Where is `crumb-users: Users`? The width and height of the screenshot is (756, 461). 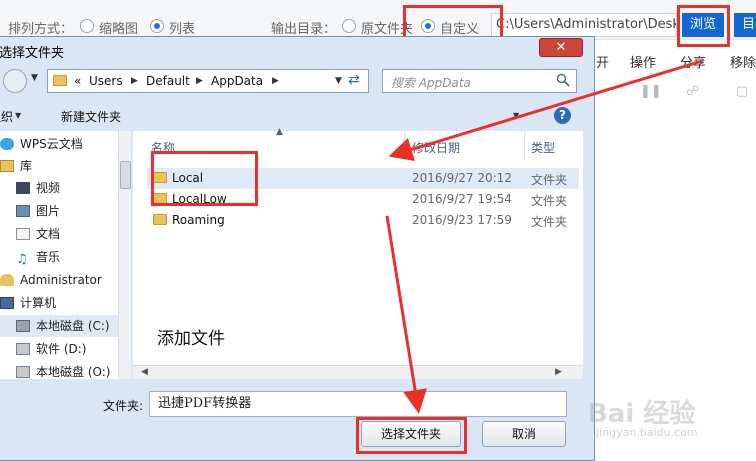 crumb-users: Users is located at coordinates (106, 81).